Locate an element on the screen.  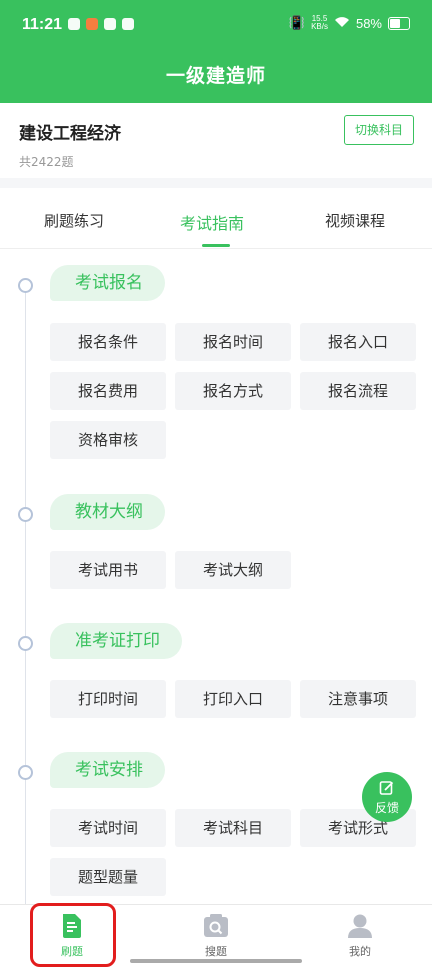
status-time: 11:21 is located at coordinates (42, 24).